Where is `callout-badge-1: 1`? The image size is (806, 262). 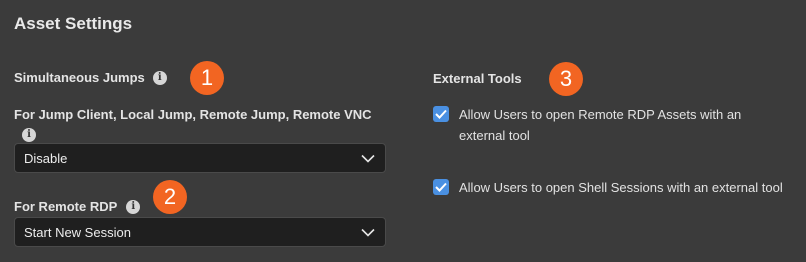
callout-badge-1: 1 is located at coordinates (207, 78).